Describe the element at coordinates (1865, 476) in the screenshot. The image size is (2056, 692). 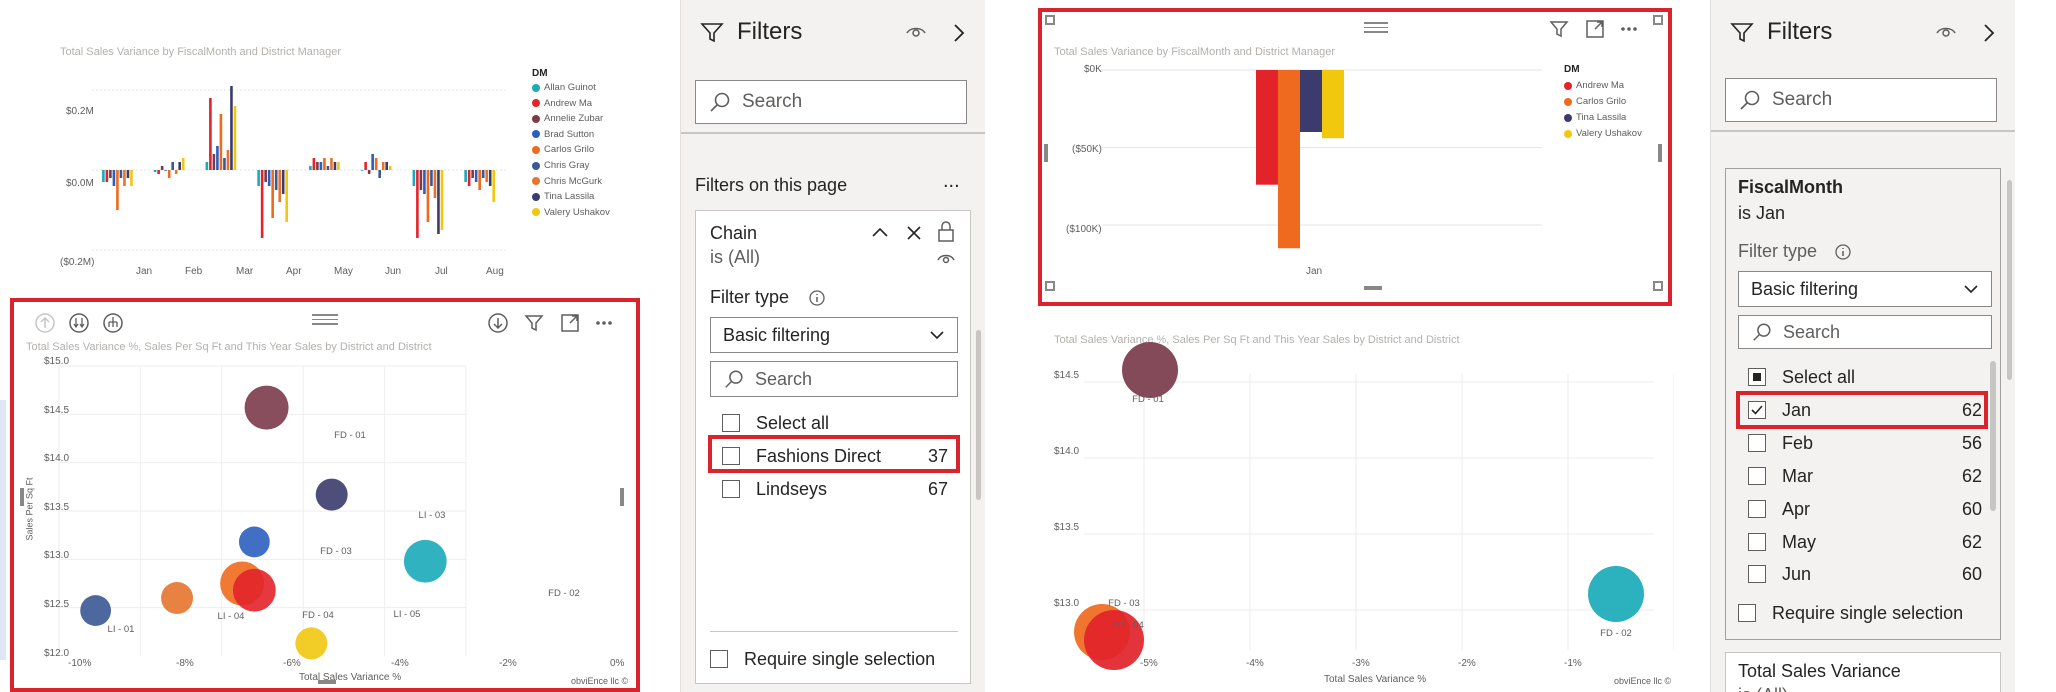
I see `checkbox-mar: Mar 62` at that location.